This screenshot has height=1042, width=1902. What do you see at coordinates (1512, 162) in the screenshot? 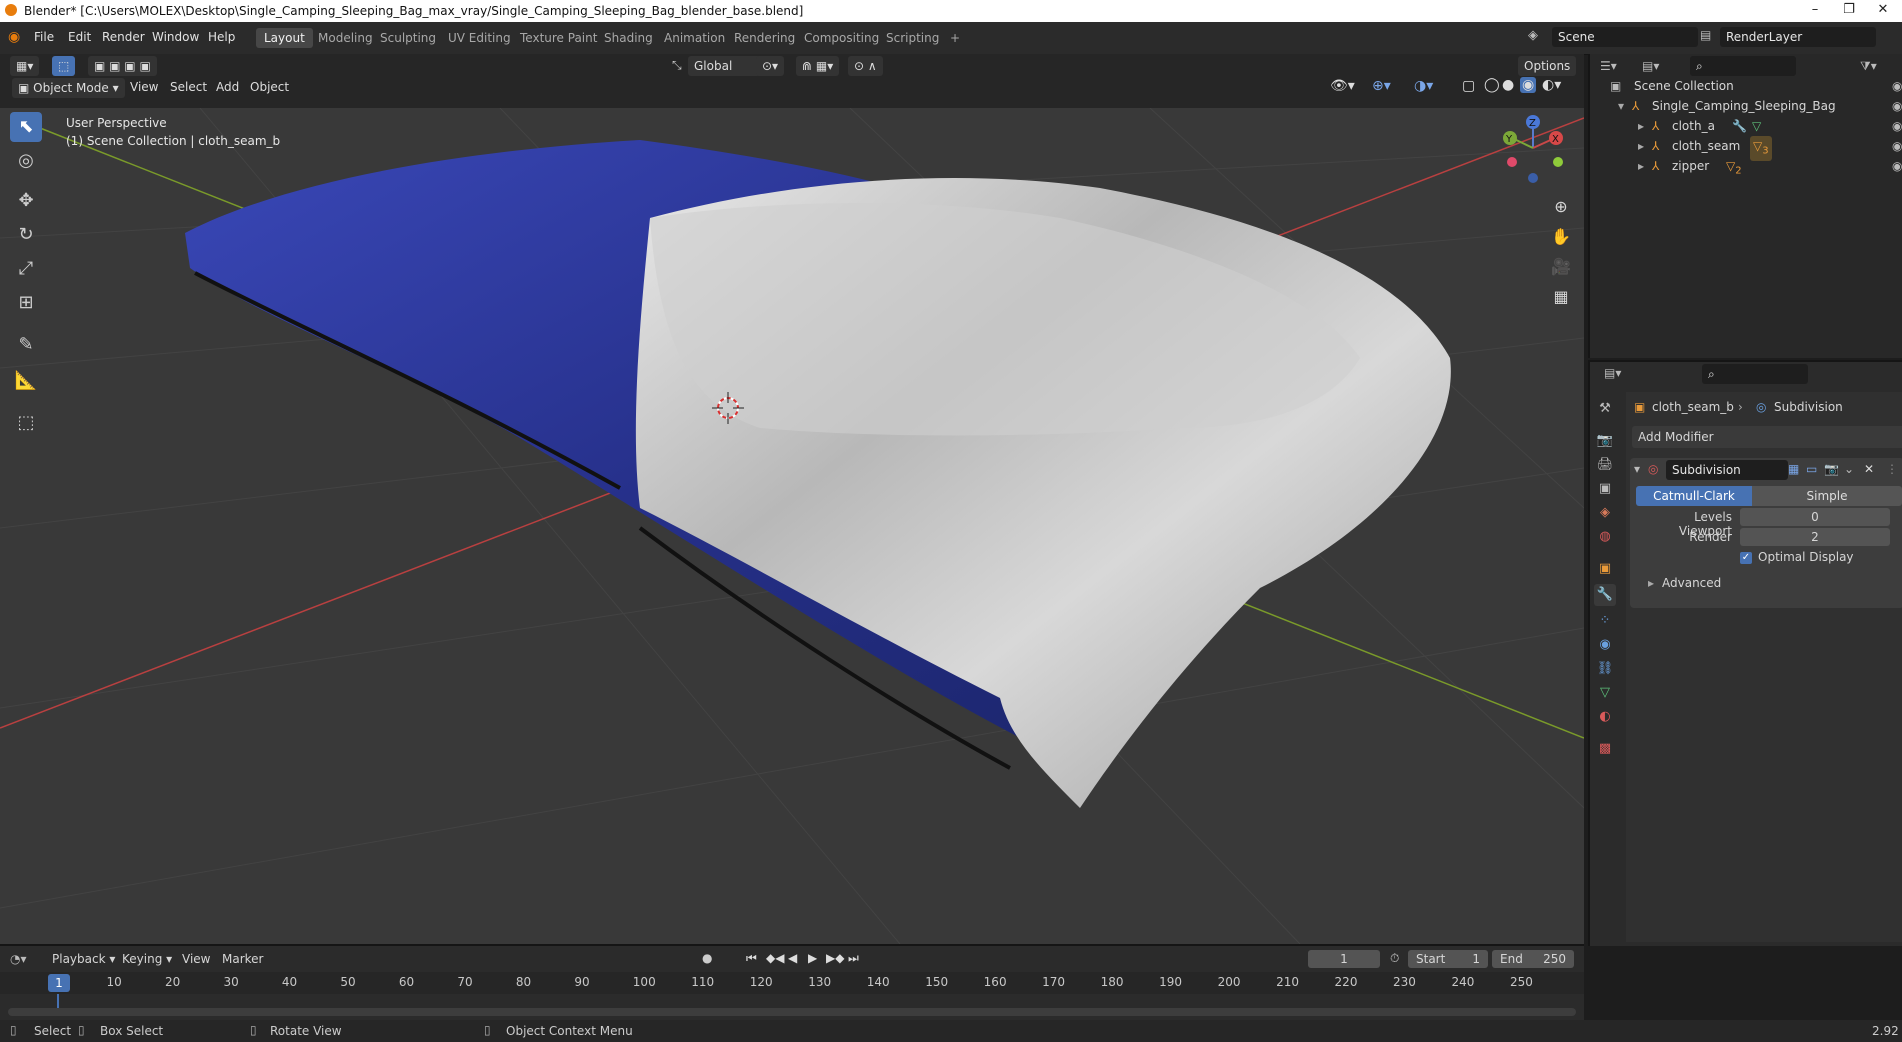
I see `gizmo-neg-x-handle` at bounding box center [1512, 162].